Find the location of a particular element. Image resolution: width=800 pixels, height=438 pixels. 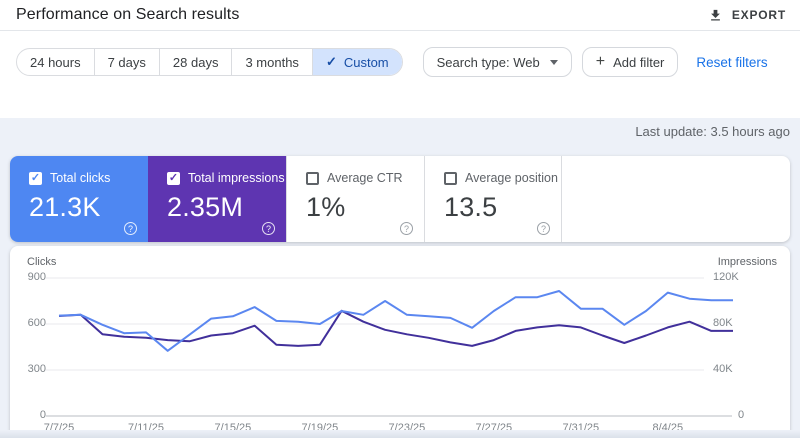

metric-card-total-impressions: ✓ Total impressions 2.35M ? is located at coordinates (217, 199).